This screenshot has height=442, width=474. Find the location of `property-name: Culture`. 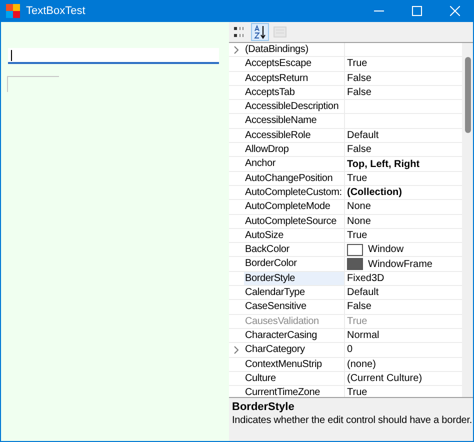

property-name: Culture is located at coordinates (294, 379).